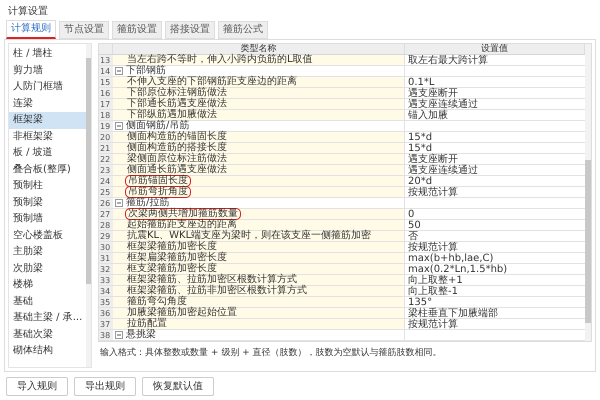 This screenshot has width=600, height=400. What do you see at coordinates (106, 148) in the screenshot?
I see `row-number: 21` at bounding box center [106, 148].